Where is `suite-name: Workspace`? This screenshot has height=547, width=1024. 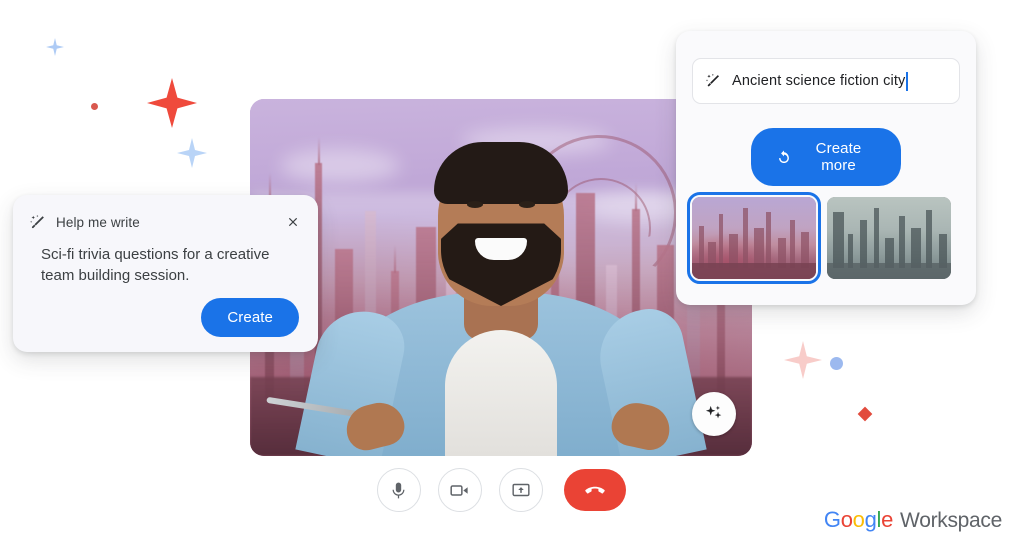 suite-name: Workspace is located at coordinates (951, 520).